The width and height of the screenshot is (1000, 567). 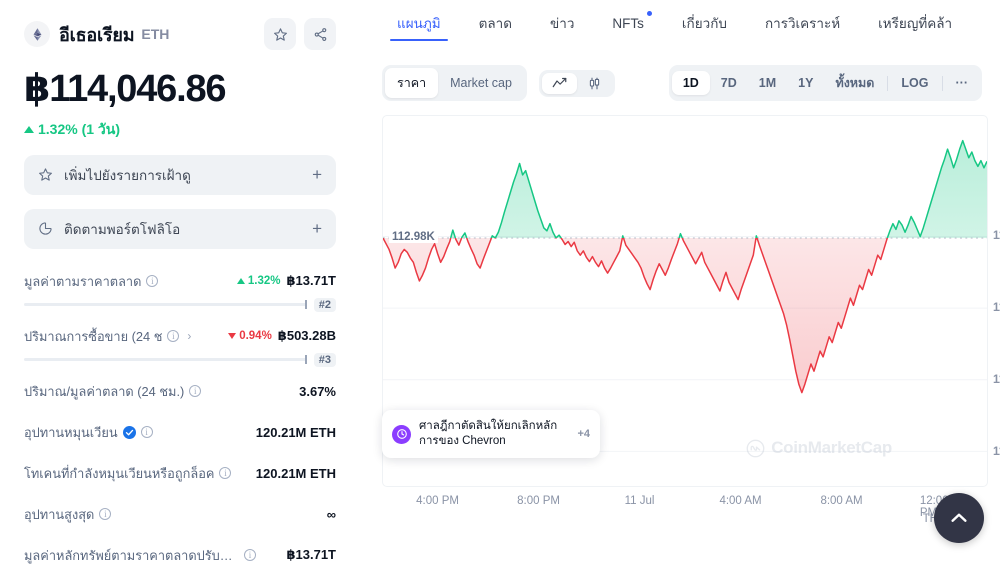 I want to click on stat-value: 1.32% ฿13.71T, so click(x=286, y=281).